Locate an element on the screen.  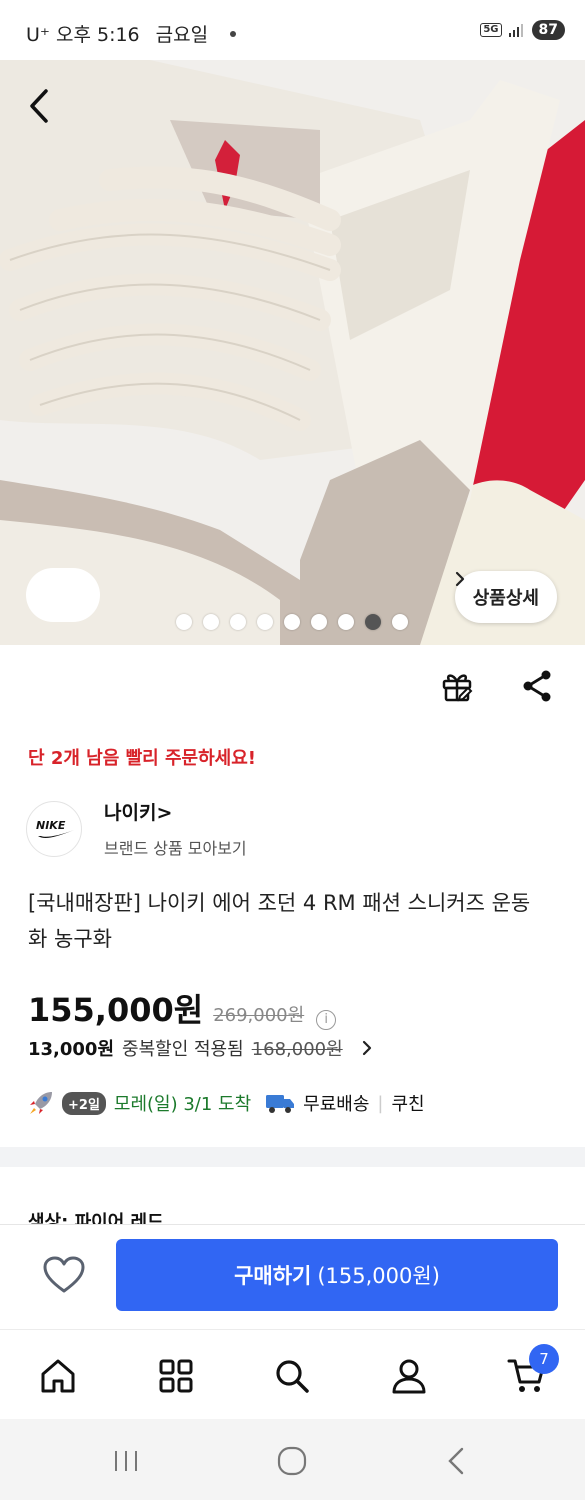
nav-my-page is located at coordinates (409, 1376).